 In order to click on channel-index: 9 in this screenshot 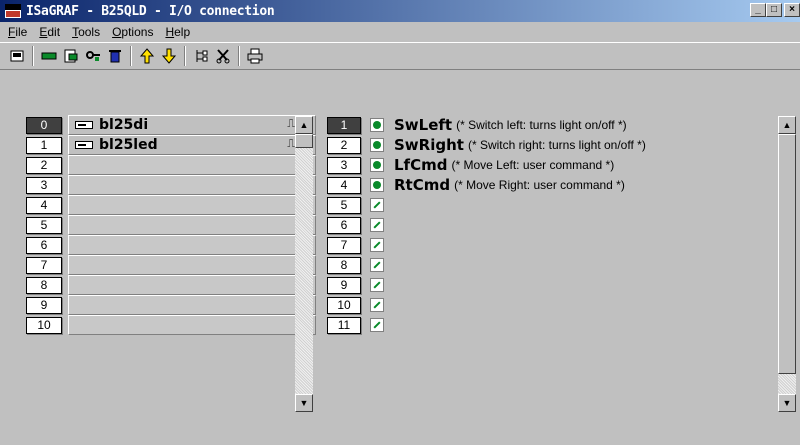, I will do `click(344, 285)`.